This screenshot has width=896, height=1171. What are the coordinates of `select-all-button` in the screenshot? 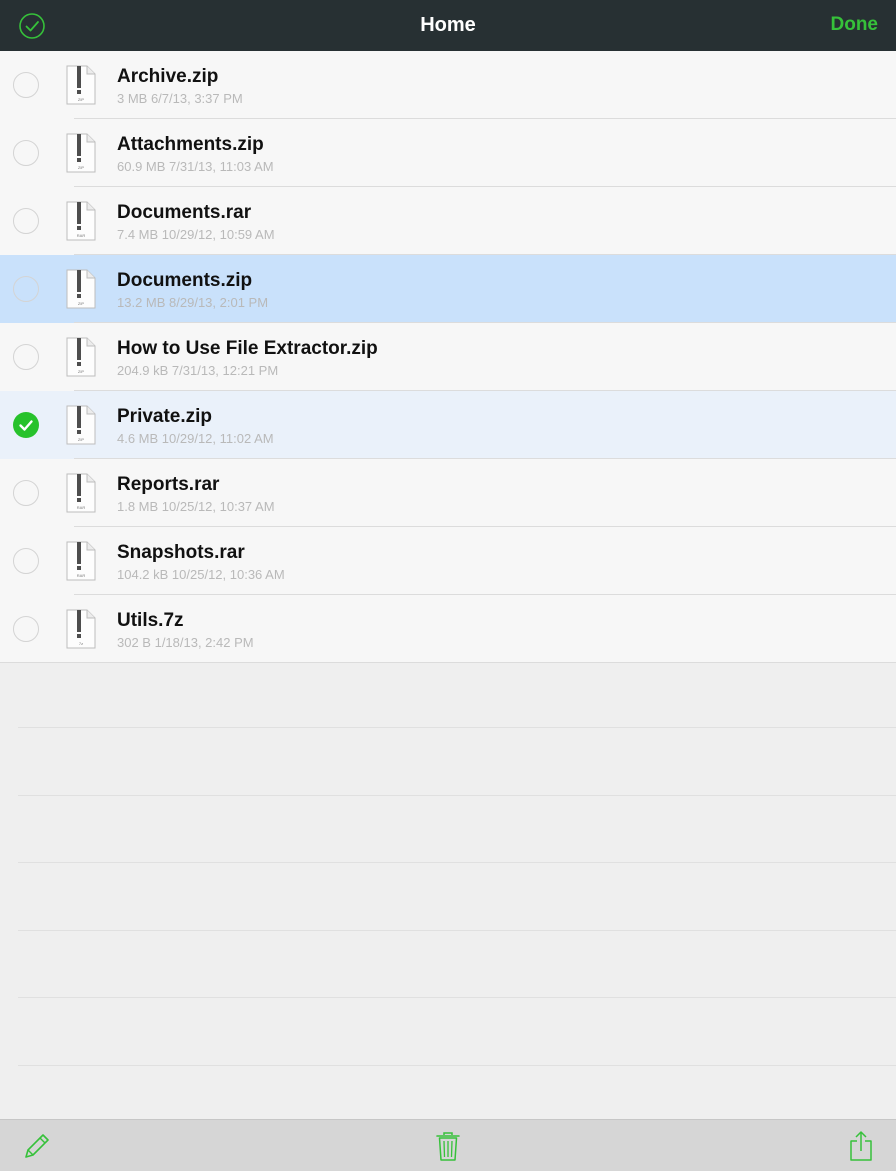 It's located at (32, 26).